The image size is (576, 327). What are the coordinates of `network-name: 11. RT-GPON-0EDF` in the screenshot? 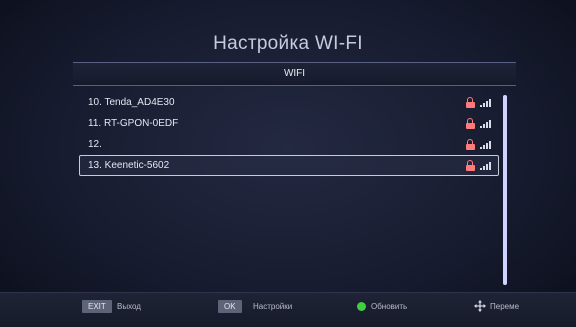 It's located at (133, 123).